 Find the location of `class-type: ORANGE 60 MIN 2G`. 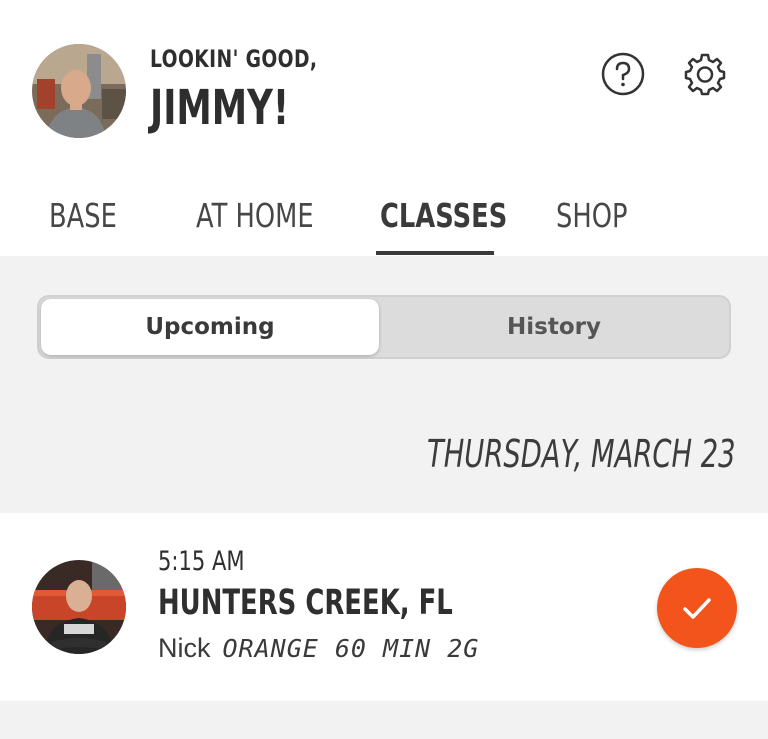

class-type: ORANGE 60 MIN 2G is located at coordinates (351, 648).